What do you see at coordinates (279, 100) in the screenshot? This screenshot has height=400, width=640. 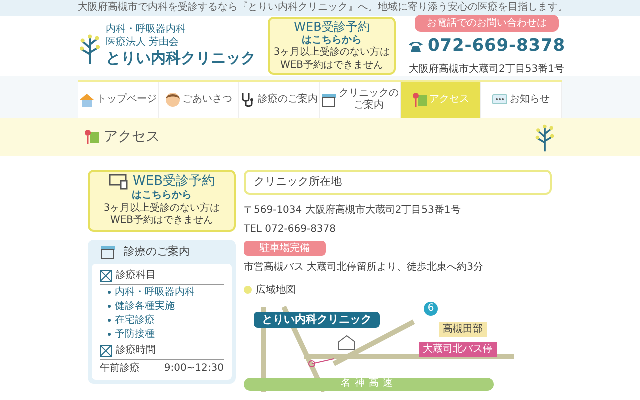 I see `nav-tab: 診療のご案内` at bounding box center [279, 100].